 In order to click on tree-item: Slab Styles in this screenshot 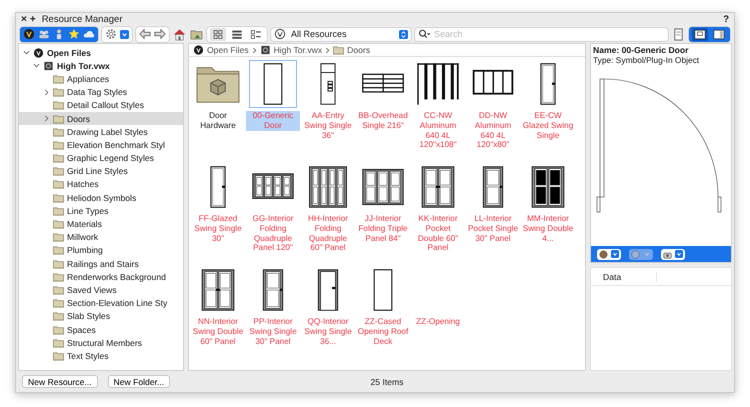, I will do `click(101, 316)`.